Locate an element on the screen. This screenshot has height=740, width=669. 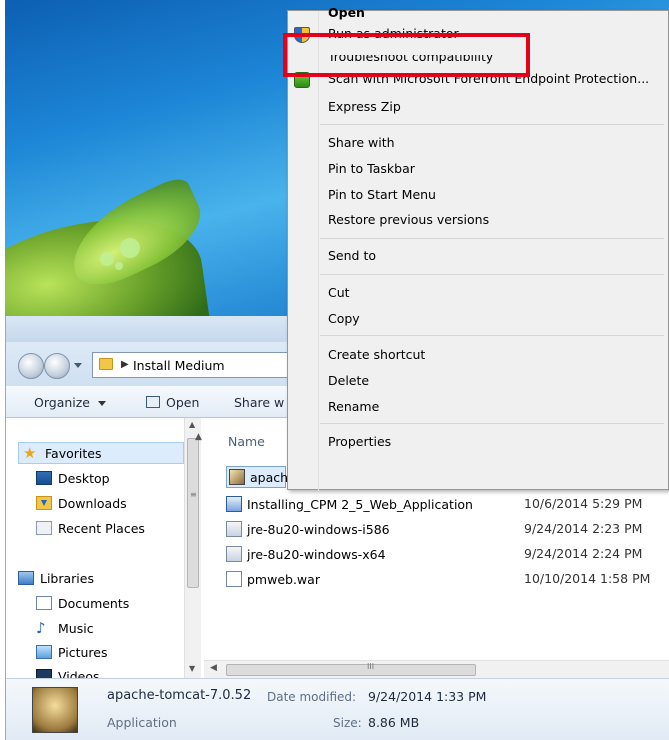
nav-item-pictures: Pictures is located at coordinates (72, 652).